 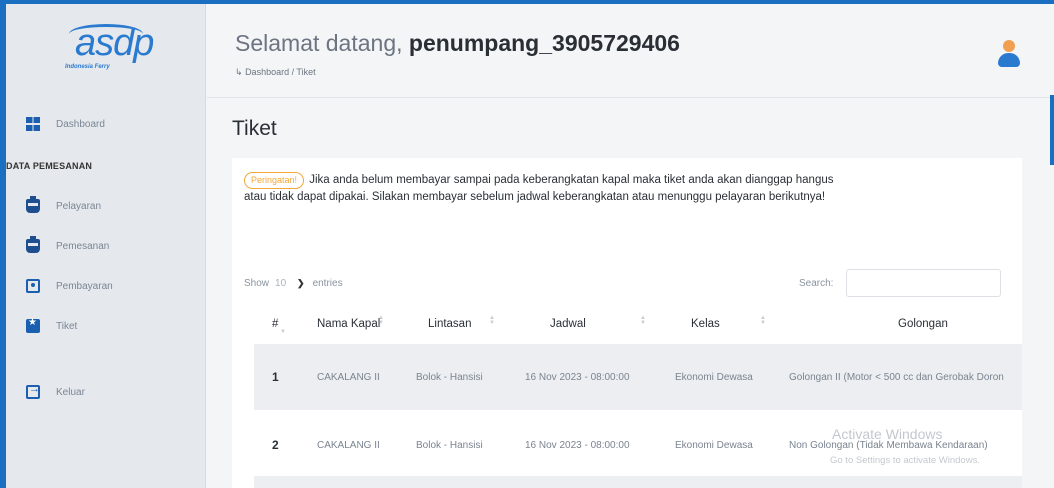 What do you see at coordinates (283, 334) in the screenshot?
I see `sort-icon: ▼` at bounding box center [283, 334].